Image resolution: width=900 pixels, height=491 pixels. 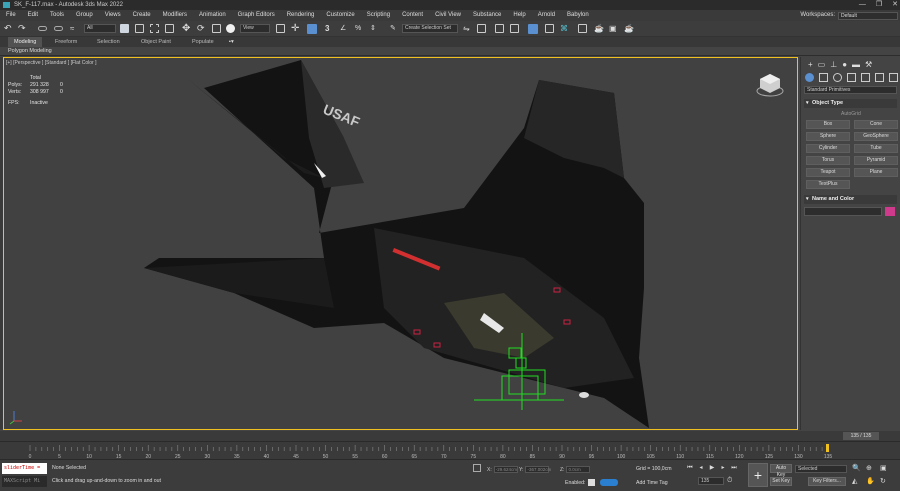 What do you see at coordinates (734, 468) in the screenshot?
I see `go-to-end-icon: ⏭` at bounding box center [734, 468].